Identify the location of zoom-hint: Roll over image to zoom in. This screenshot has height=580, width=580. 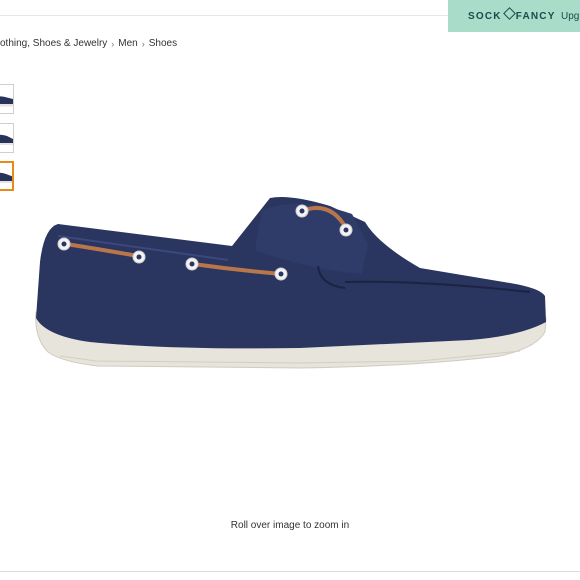
(290, 525).